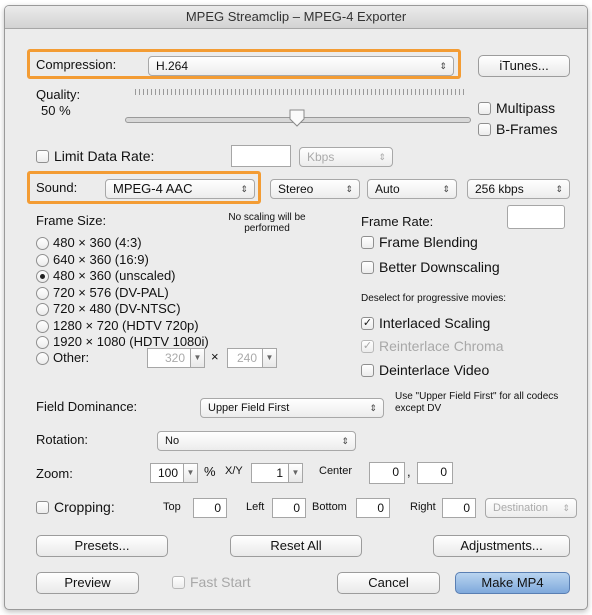  I want to click on sound-label: Sound:, so click(57, 187).